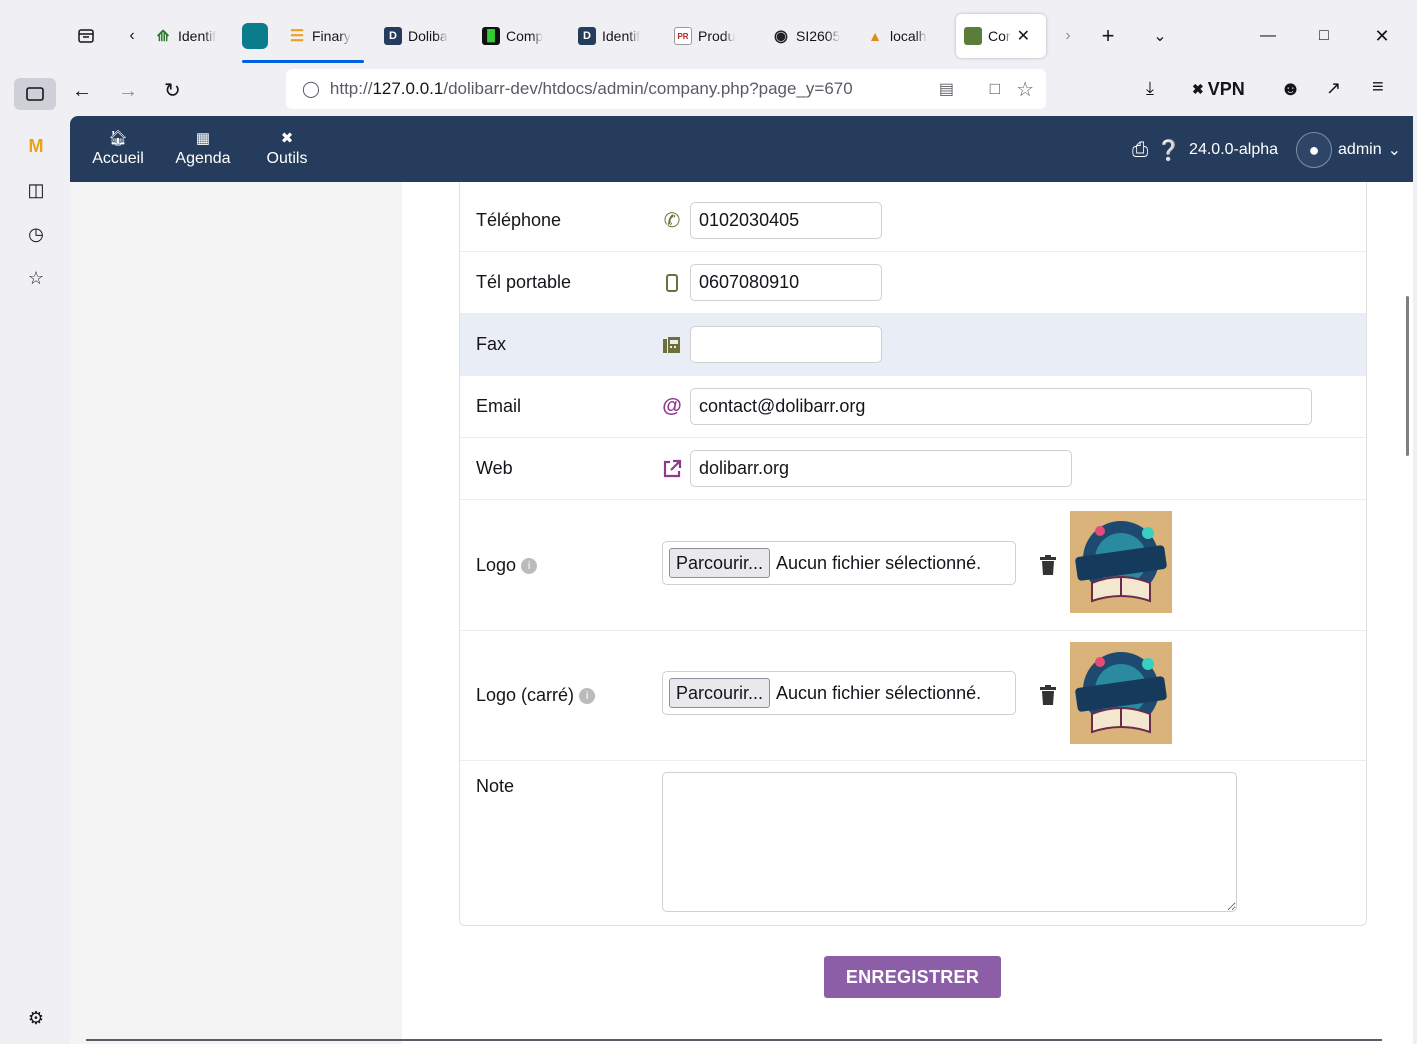  I want to click on extension-logo-icon: M, so click(36, 146).